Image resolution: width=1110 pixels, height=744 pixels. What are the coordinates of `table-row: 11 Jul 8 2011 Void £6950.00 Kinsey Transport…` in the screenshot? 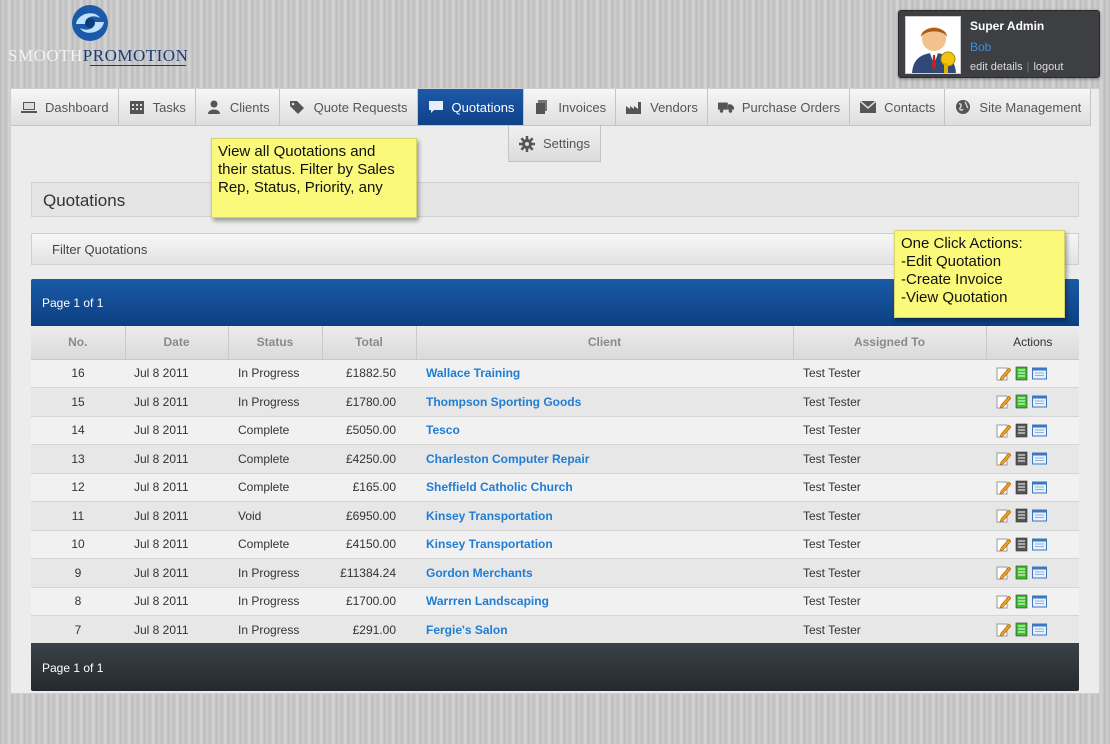 It's located at (555, 516).